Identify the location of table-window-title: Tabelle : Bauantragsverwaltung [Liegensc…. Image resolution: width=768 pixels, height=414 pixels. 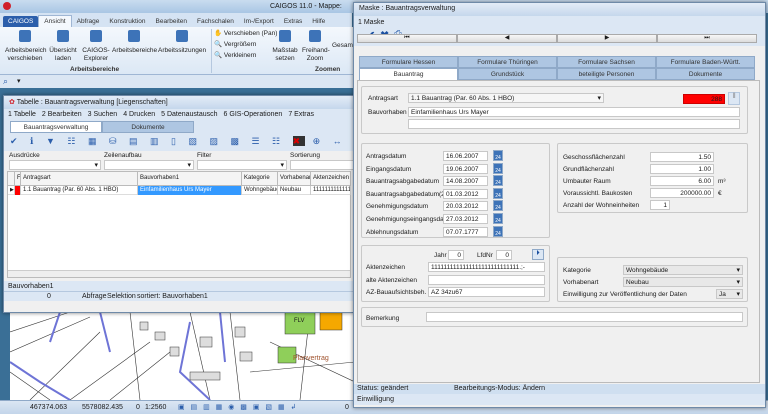
(92, 102).